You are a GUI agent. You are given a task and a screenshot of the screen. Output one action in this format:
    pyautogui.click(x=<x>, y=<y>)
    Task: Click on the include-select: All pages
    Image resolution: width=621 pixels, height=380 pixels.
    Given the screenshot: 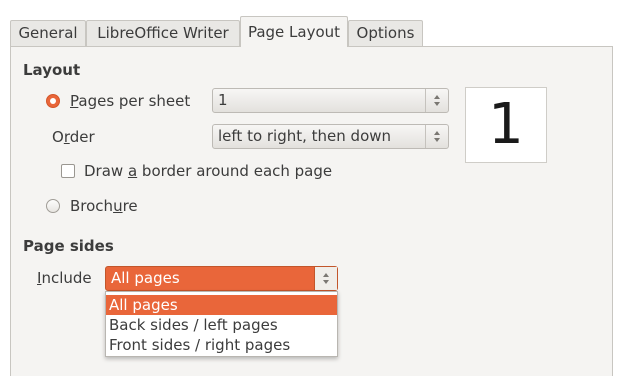 What is the action you would take?
    pyautogui.click(x=221, y=278)
    